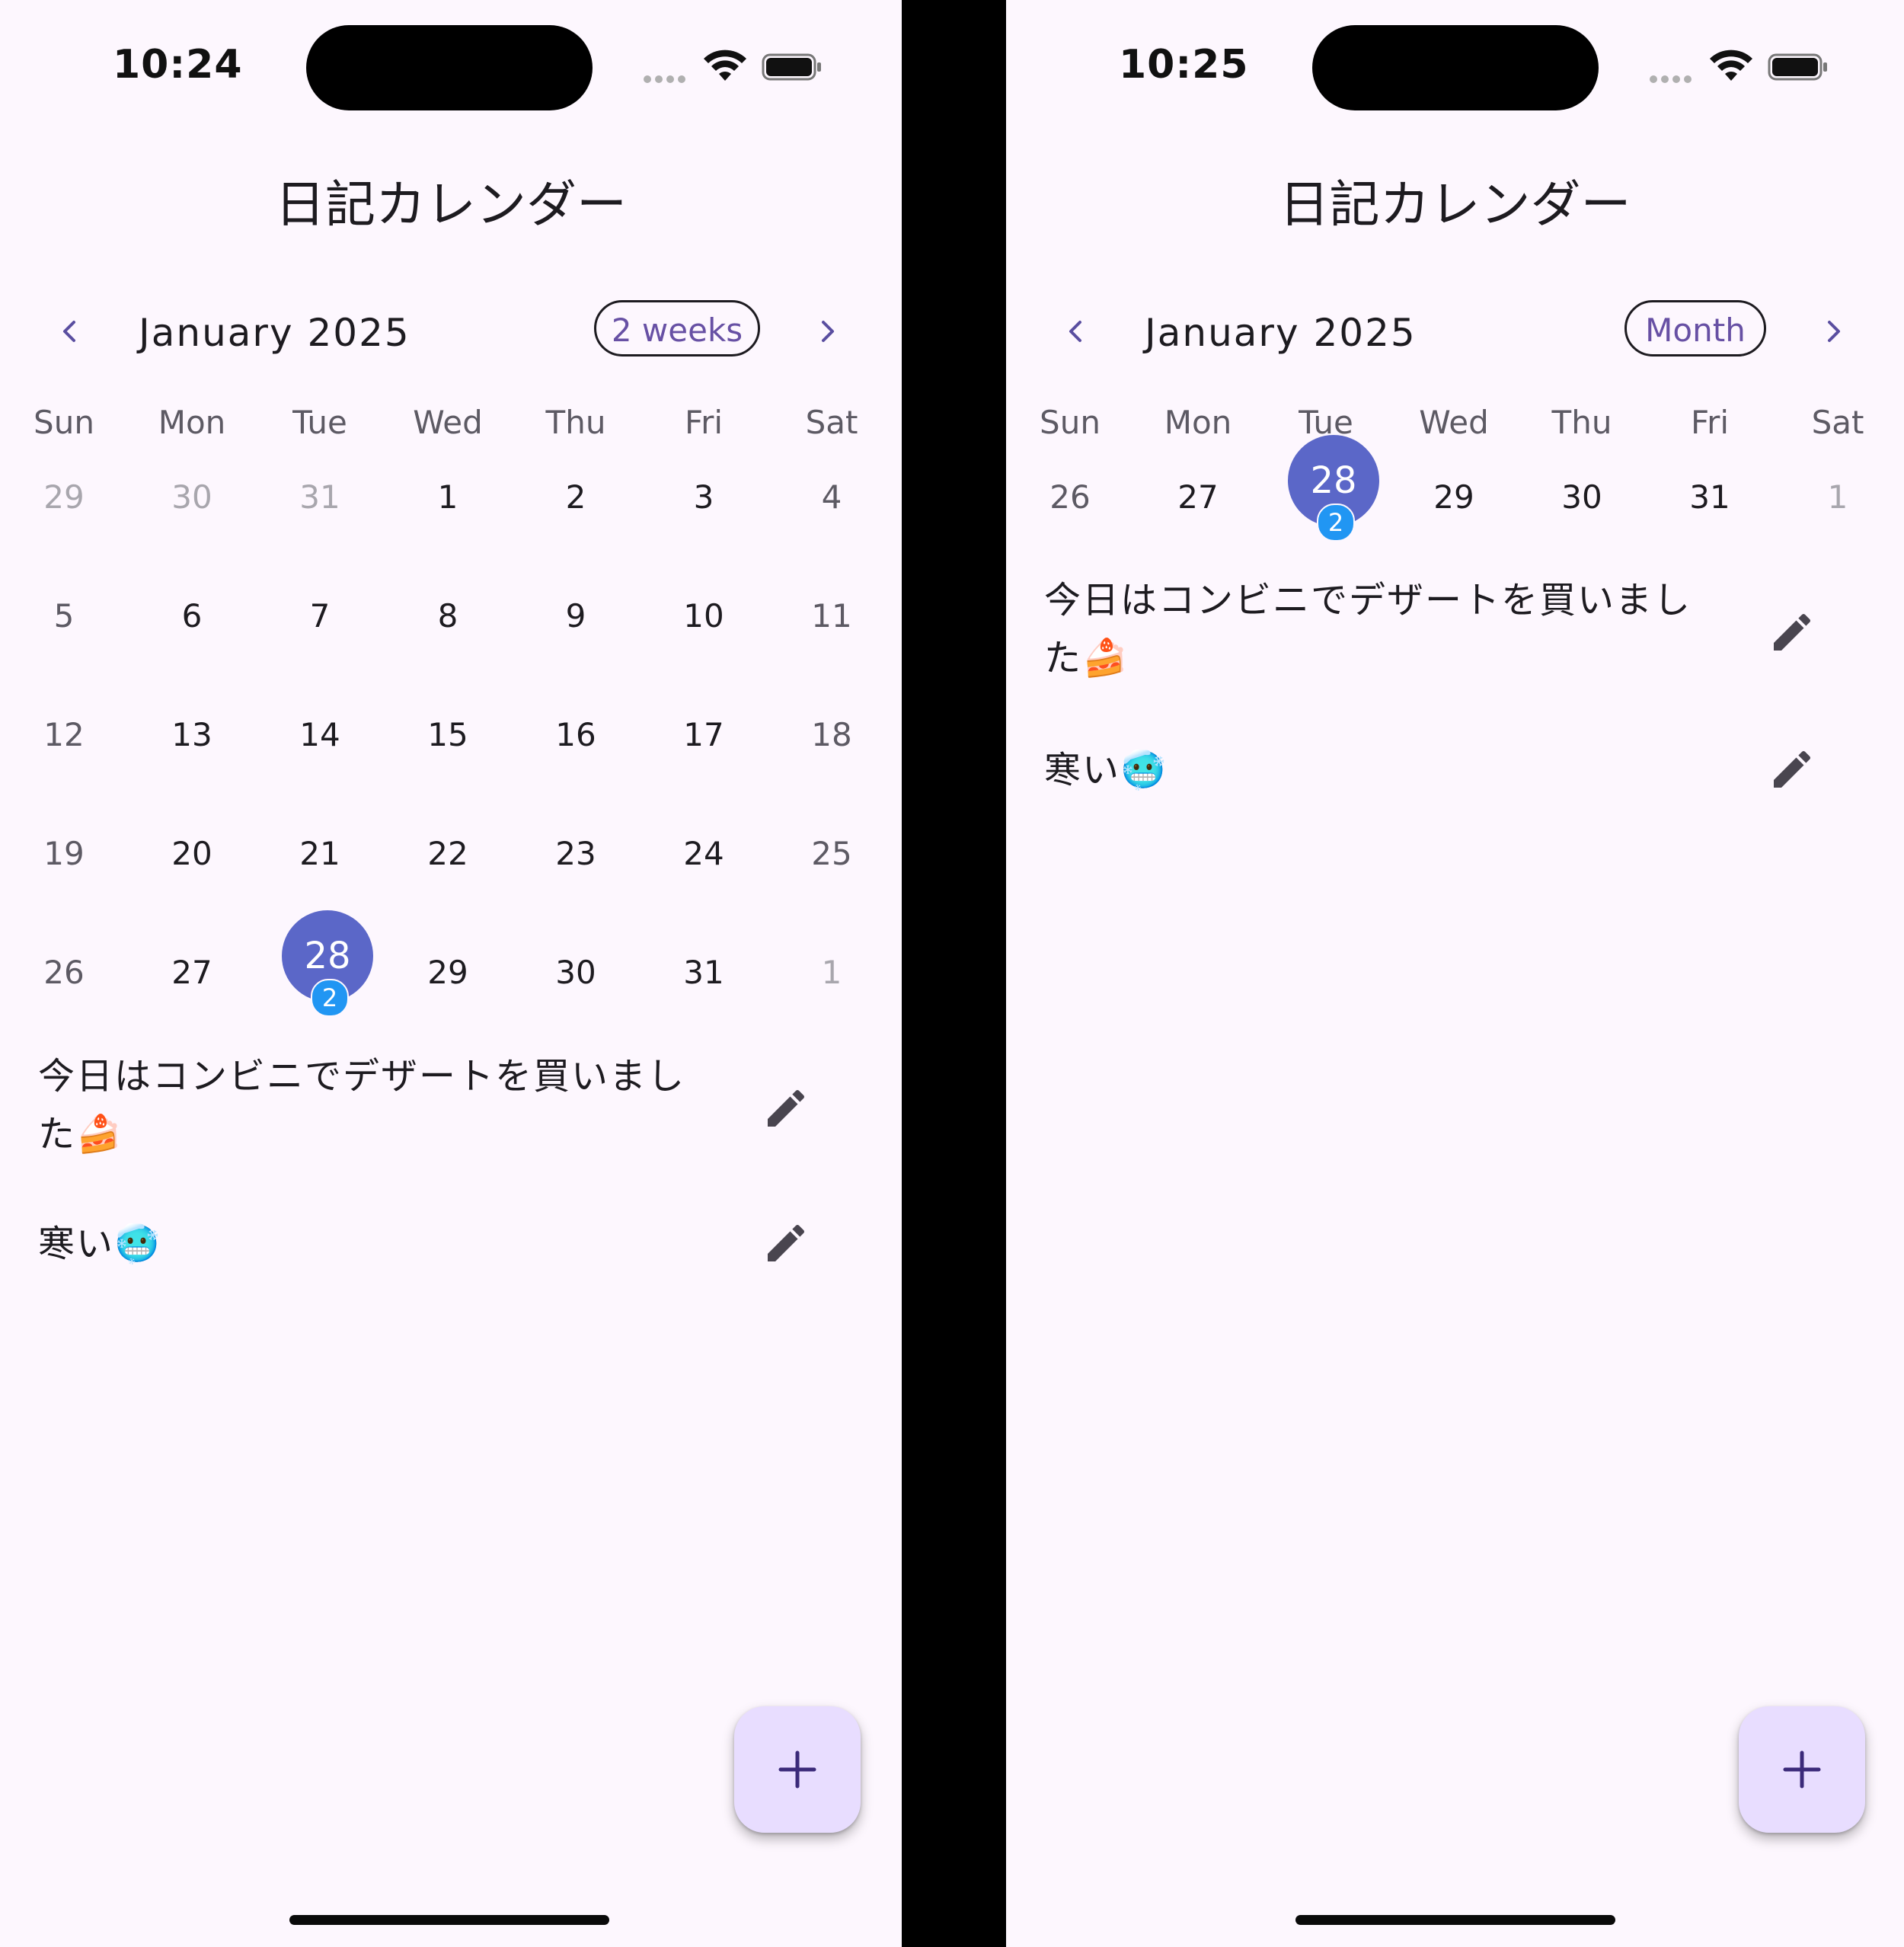  I want to click on calendar-day: 7, so click(320, 616).